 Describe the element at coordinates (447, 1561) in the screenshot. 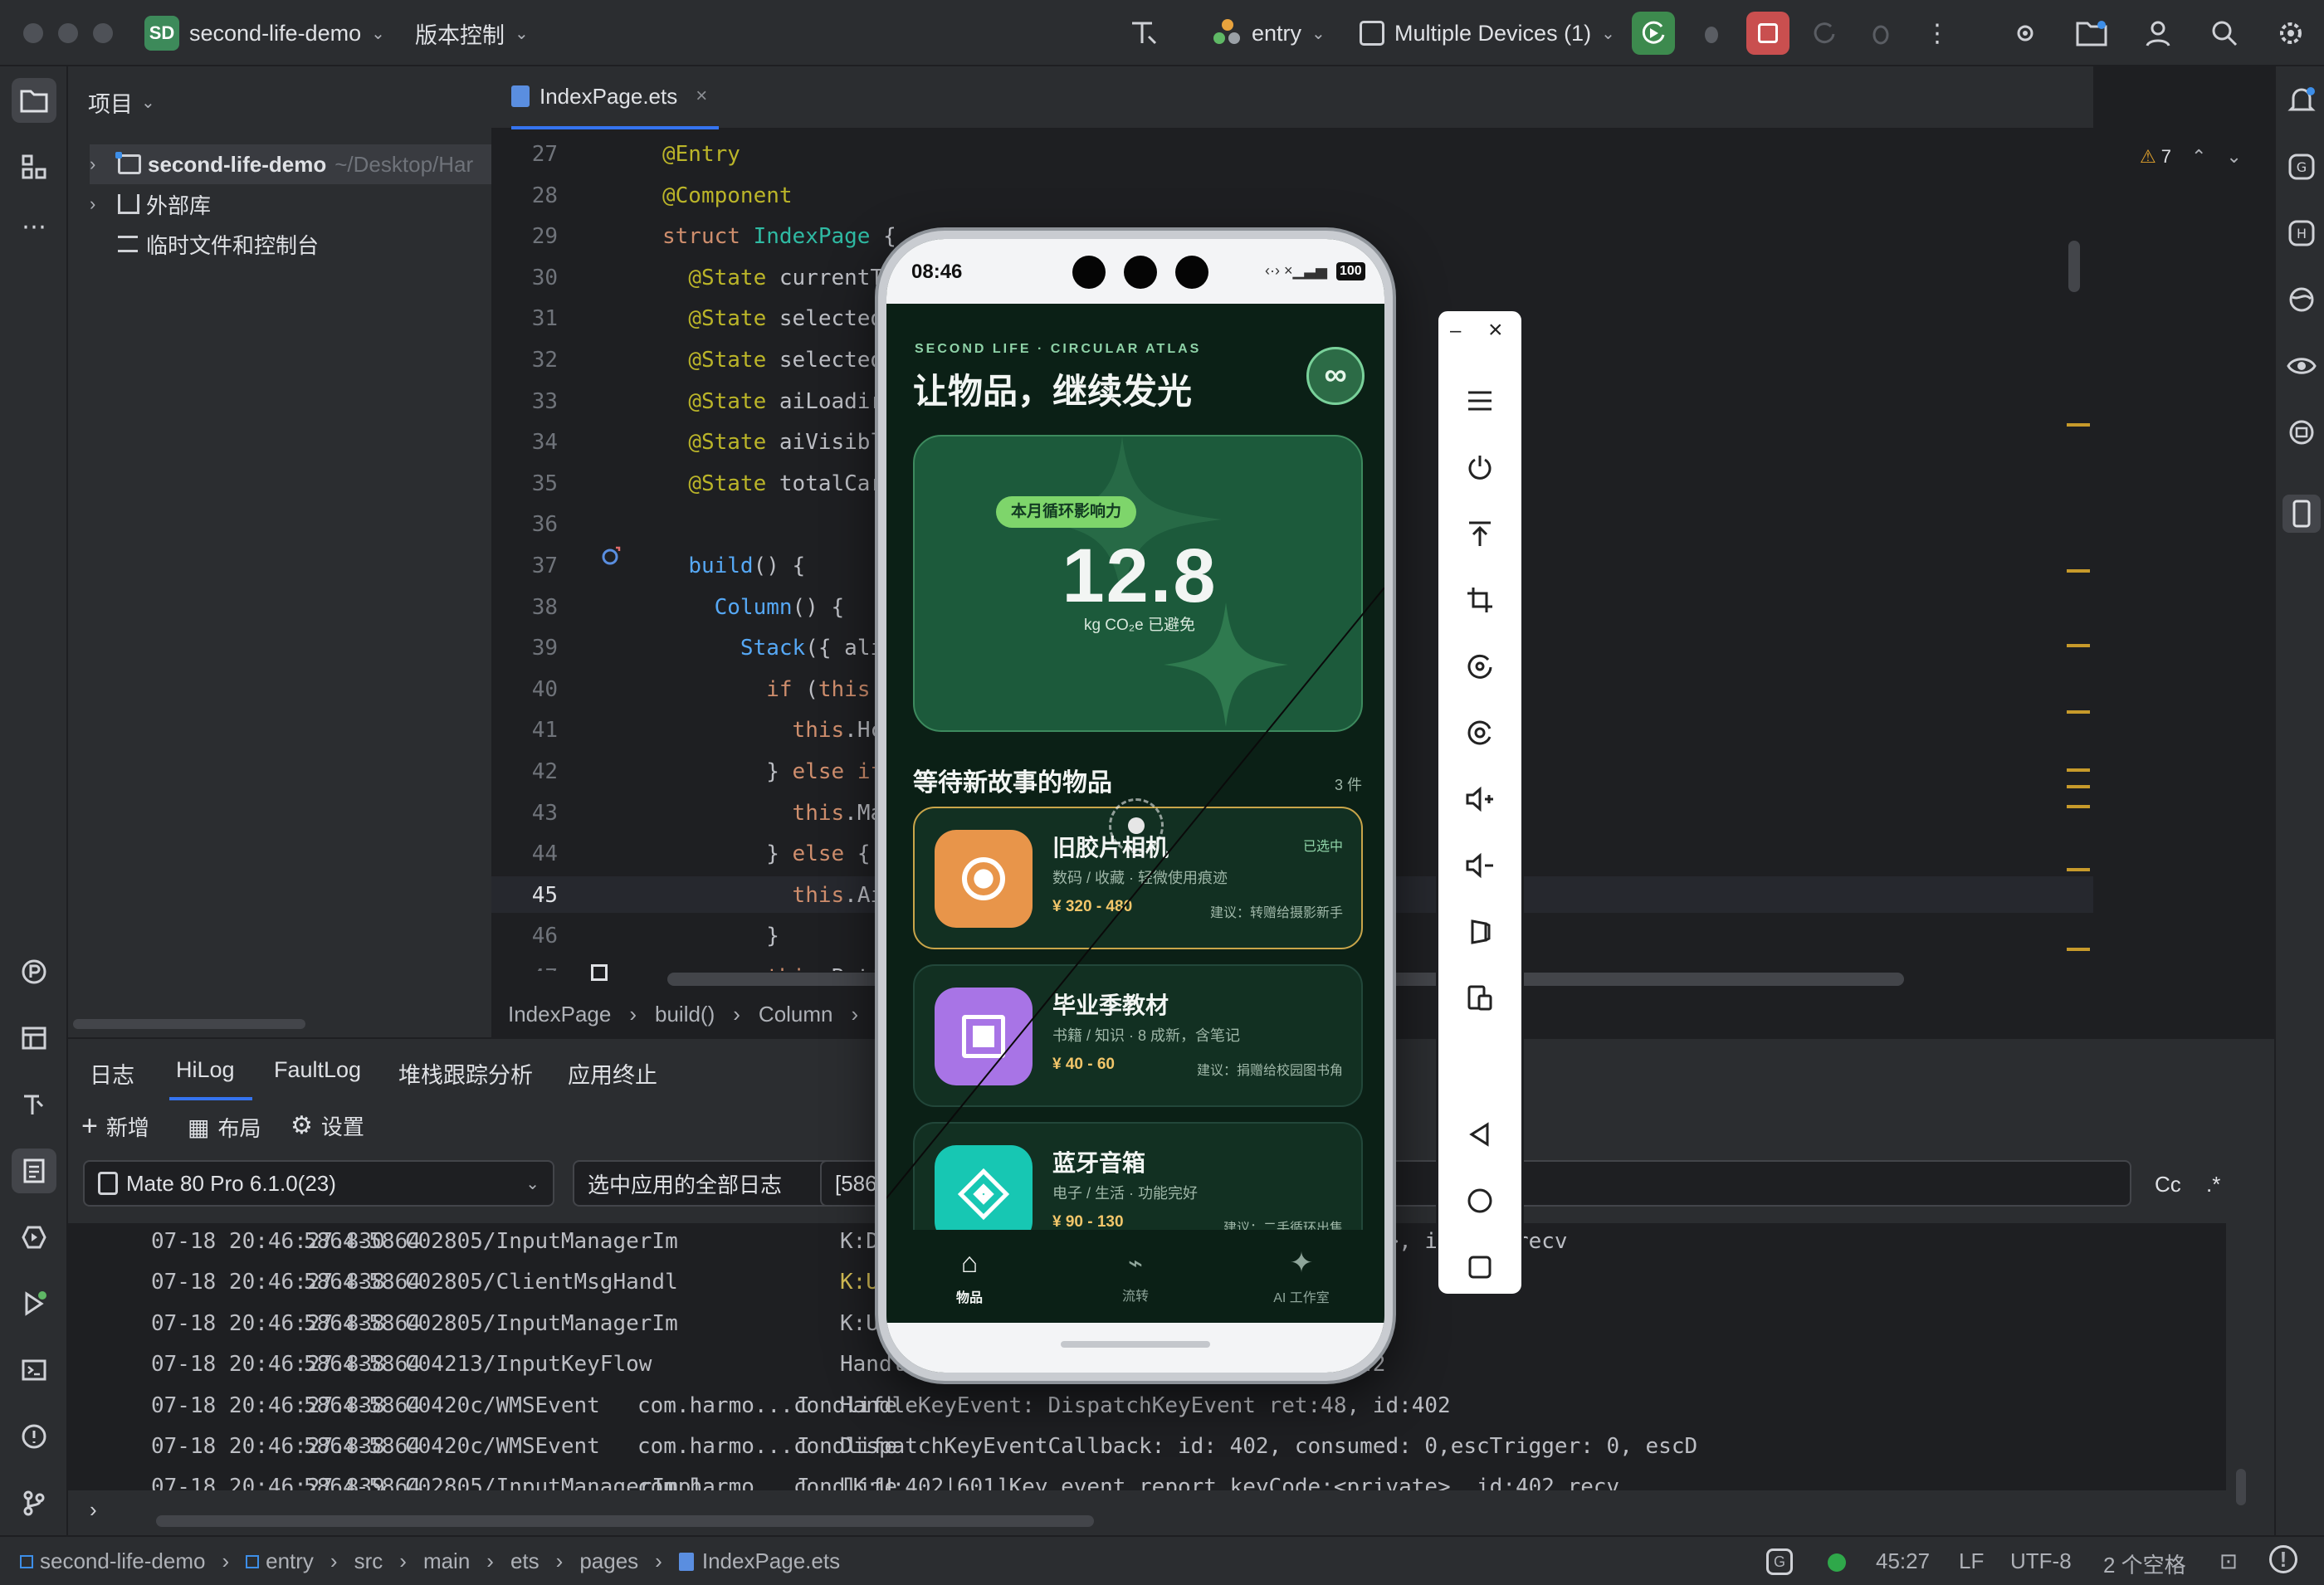

I see `path-segment: main` at that location.